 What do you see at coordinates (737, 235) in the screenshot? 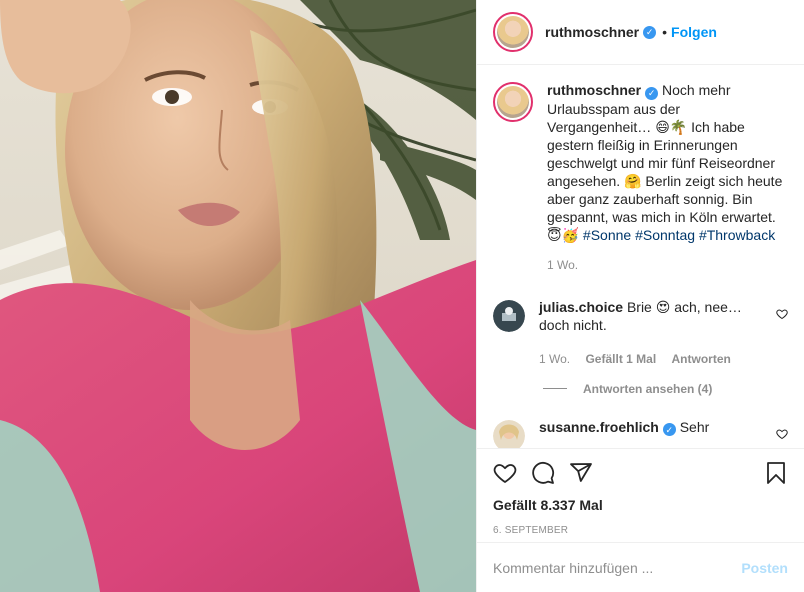
I see `hashtag-link: #Throwback` at bounding box center [737, 235].